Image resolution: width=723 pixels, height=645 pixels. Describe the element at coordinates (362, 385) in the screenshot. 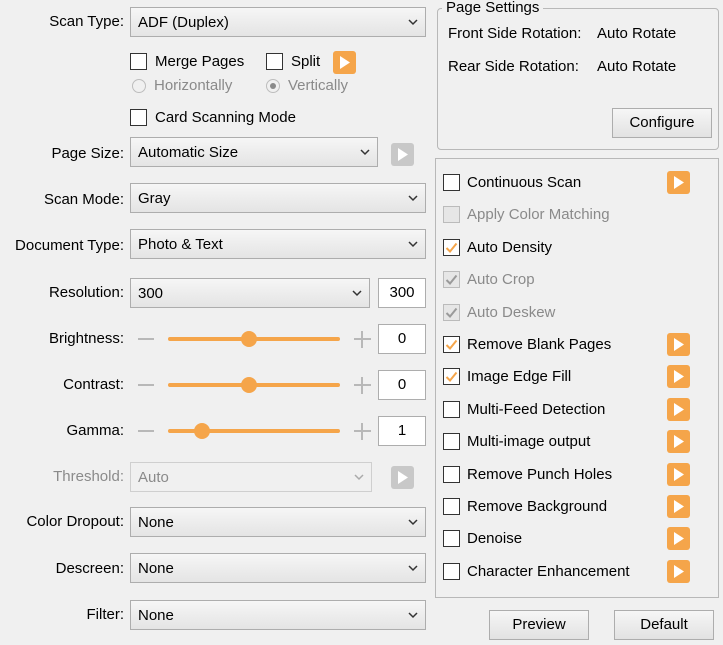

I see `contrast-increase-button` at that location.